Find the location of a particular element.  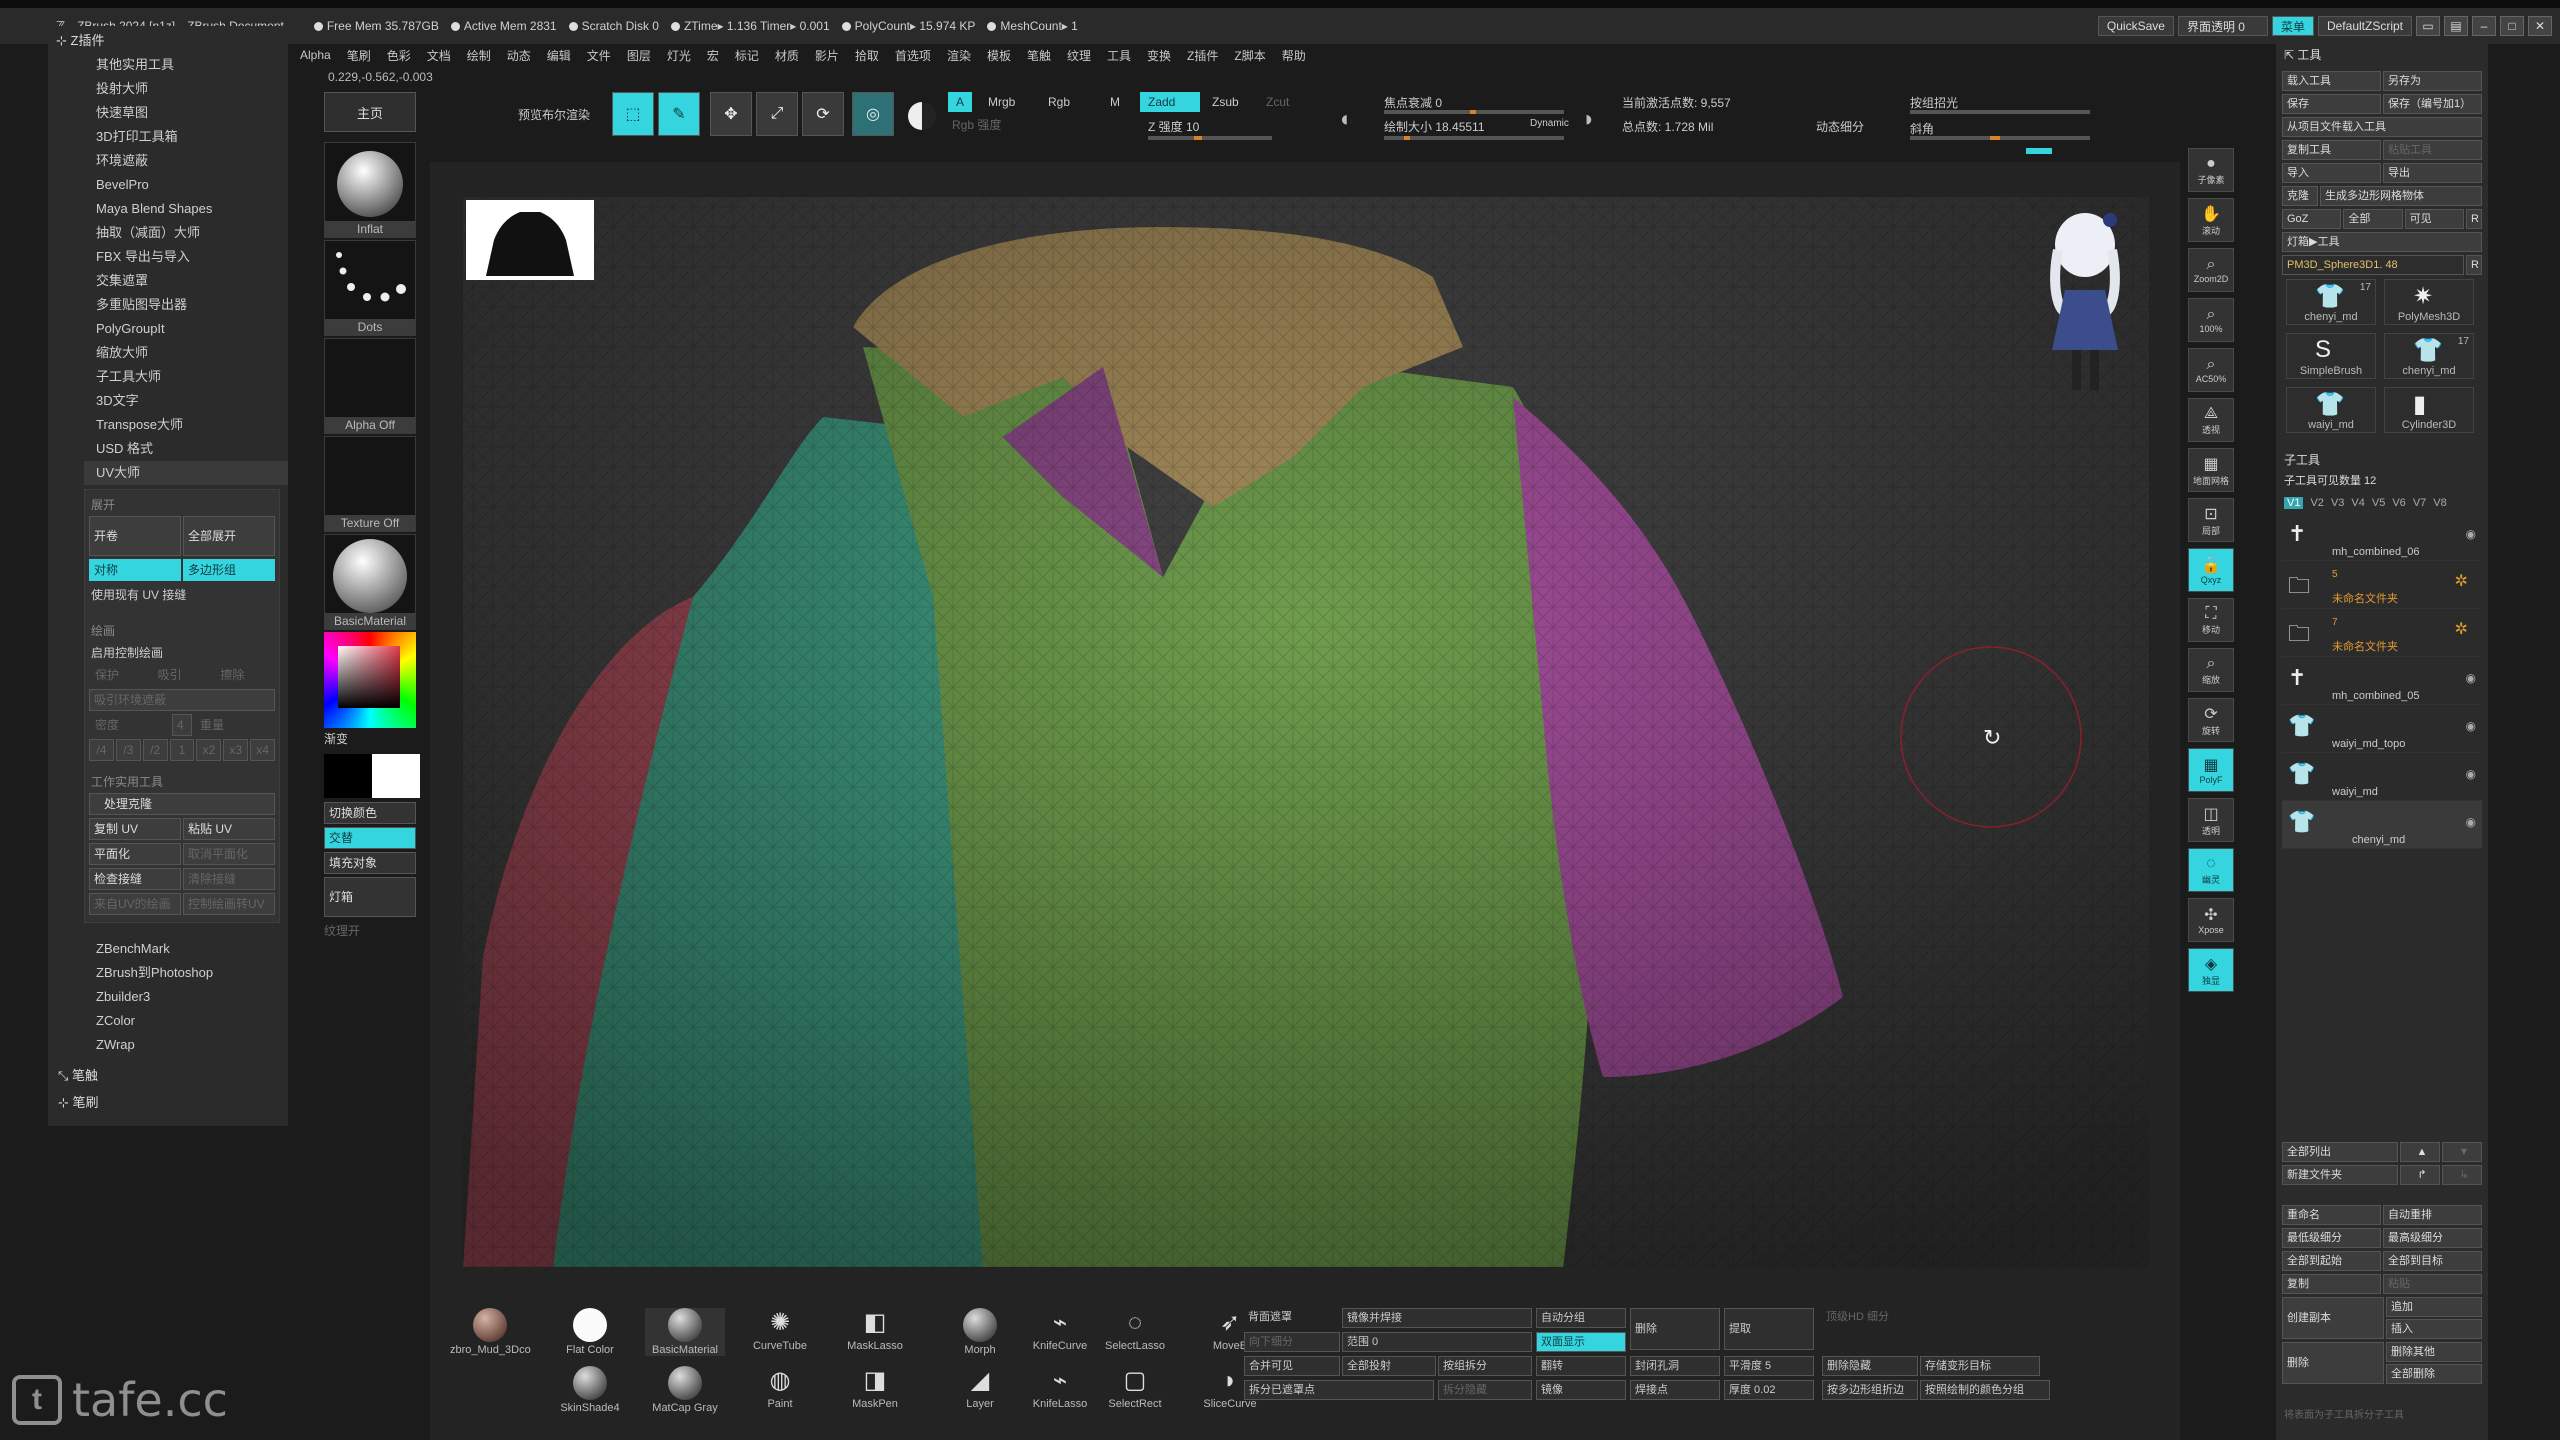

protect-button: 保护 is located at coordinates (119, 675).